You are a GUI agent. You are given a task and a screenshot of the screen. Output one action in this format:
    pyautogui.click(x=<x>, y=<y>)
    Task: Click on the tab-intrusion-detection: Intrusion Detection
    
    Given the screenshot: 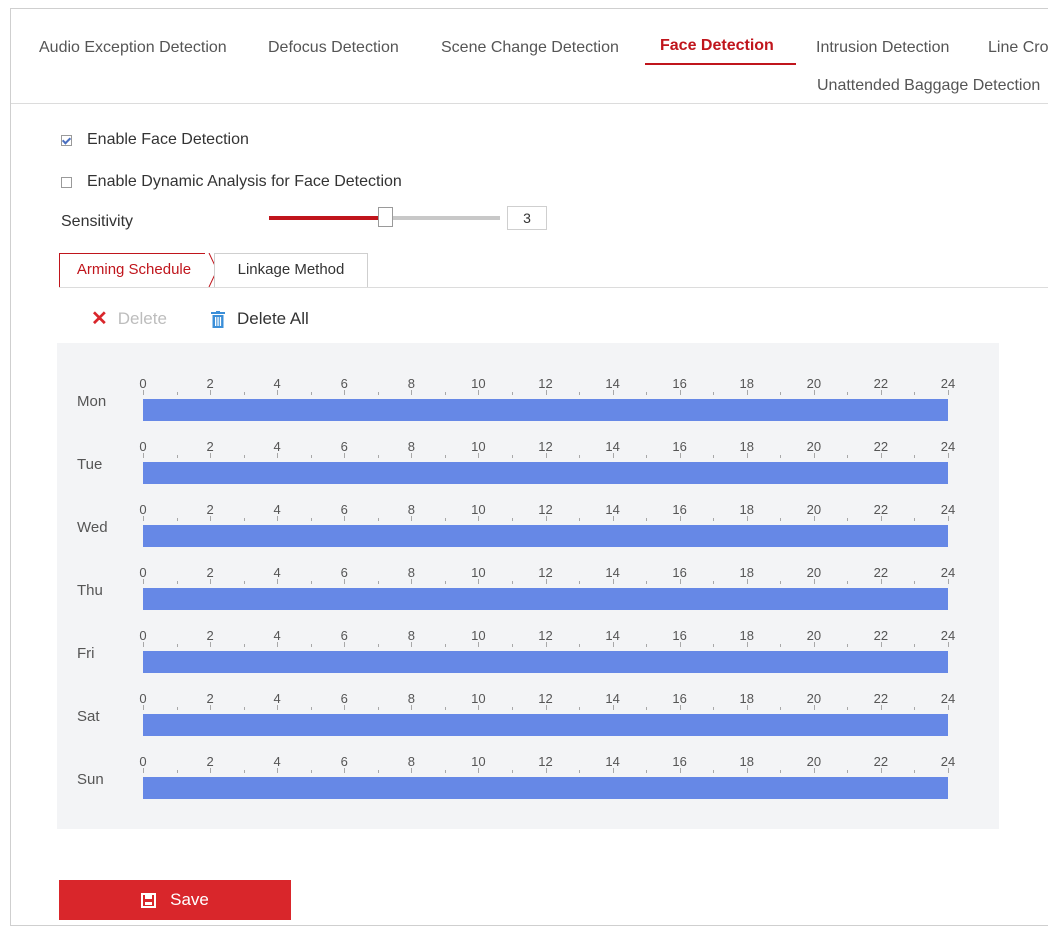 What is the action you would take?
    pyautogui.click(x=882, y=48)
    